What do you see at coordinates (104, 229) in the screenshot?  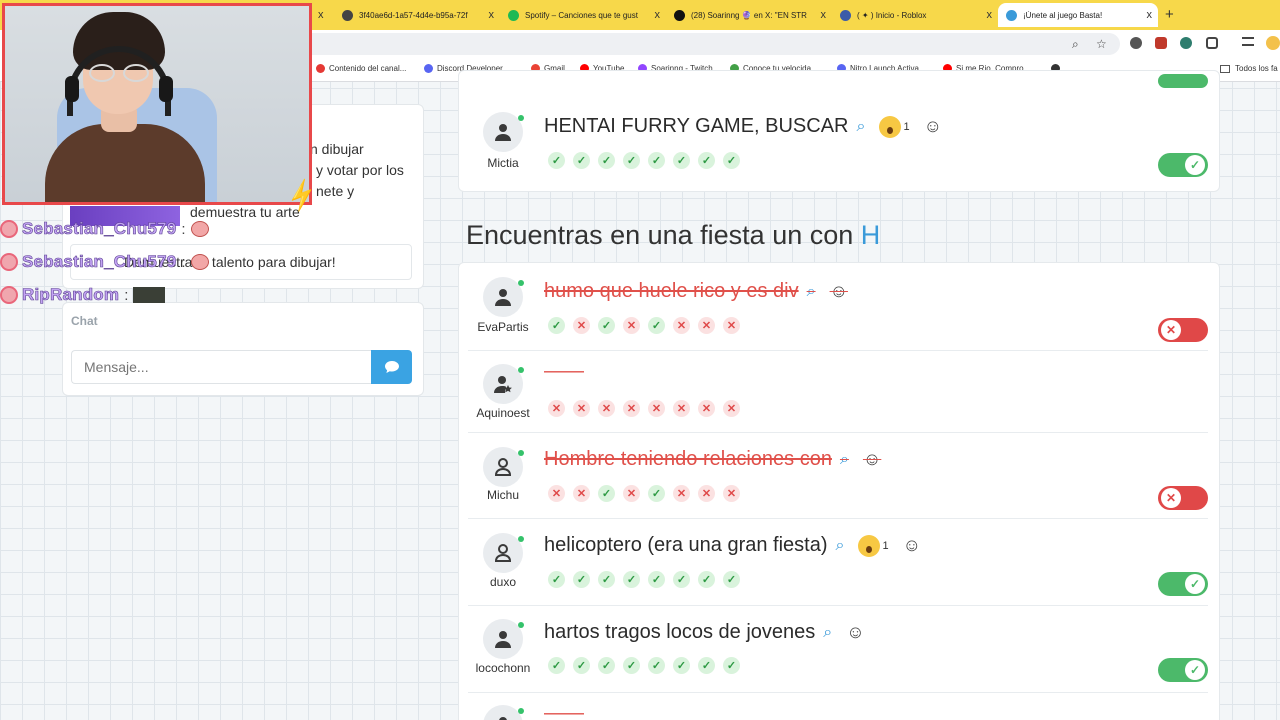 I see `stream-chat-line: Sebastian_Chu579 :` at bounding box center [104, 229].